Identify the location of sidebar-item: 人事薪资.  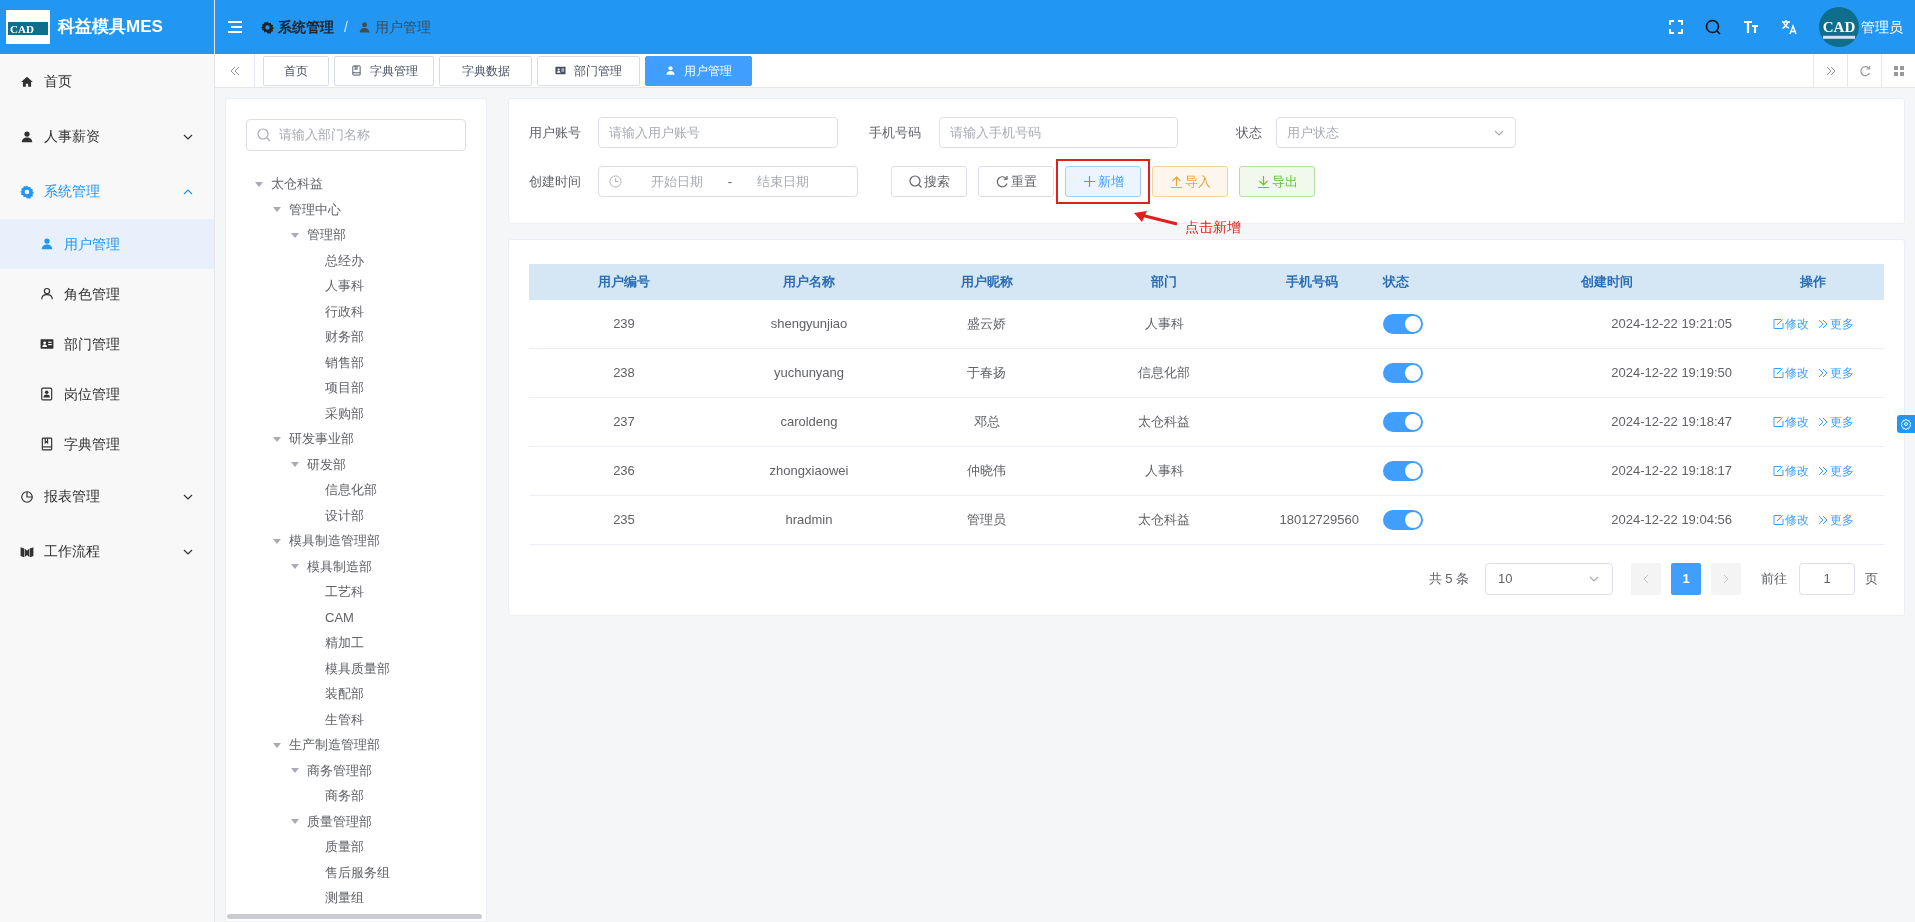
(107, 136).